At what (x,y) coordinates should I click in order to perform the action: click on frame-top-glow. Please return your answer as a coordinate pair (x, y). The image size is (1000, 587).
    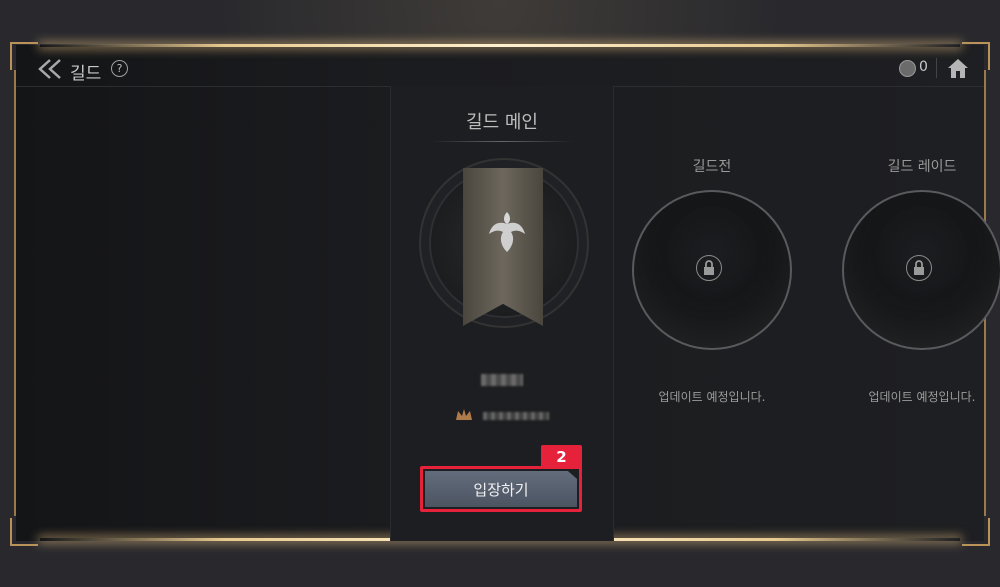
    Looking at the image, I should click on (500, 45).